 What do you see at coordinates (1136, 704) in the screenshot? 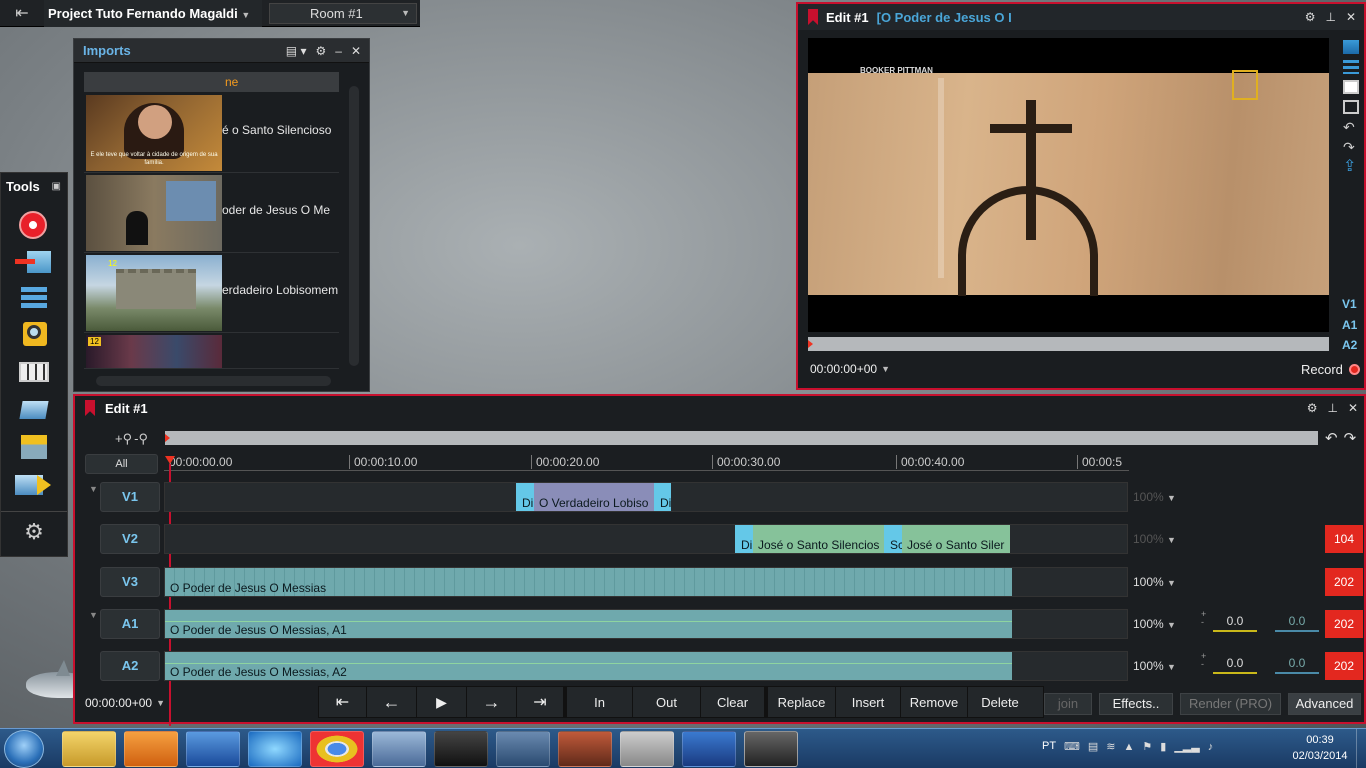
I see `effects-button: Effects..` at bounding box center [1136, 704].